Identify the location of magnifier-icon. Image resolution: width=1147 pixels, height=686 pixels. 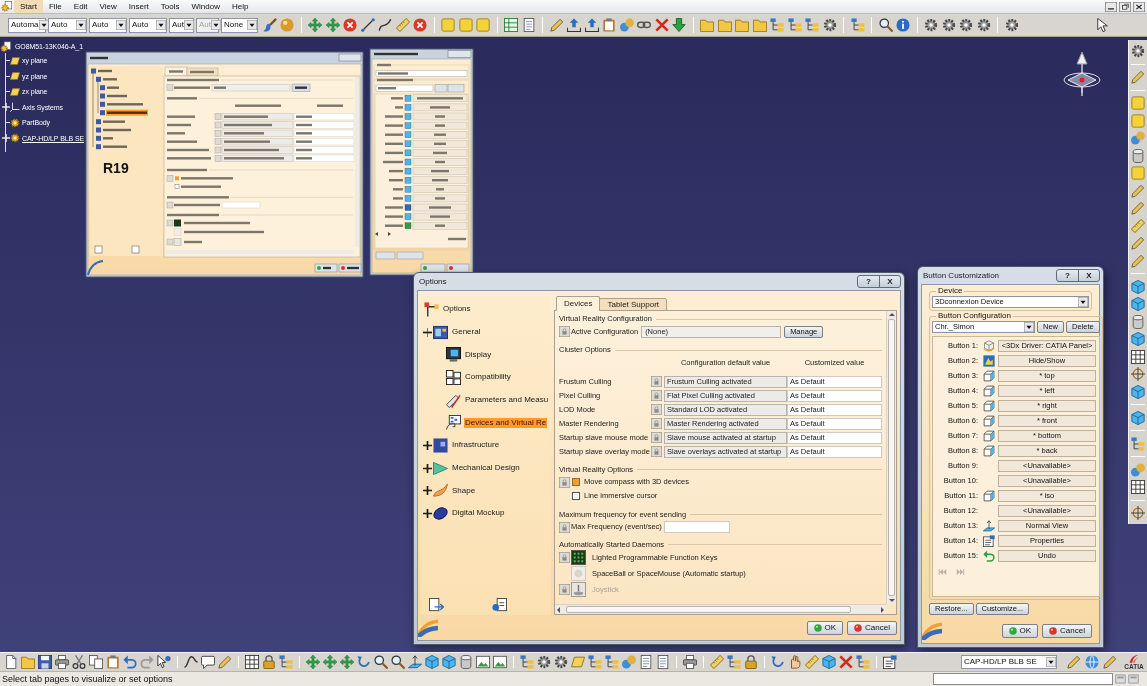
(381, 662).